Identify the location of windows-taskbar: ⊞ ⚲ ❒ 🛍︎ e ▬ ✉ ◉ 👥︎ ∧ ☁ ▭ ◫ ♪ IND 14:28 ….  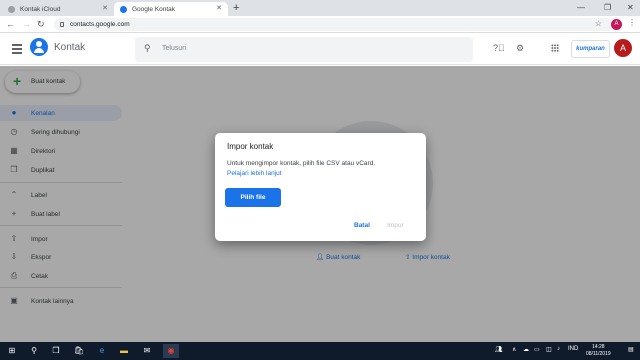
(320, 351).